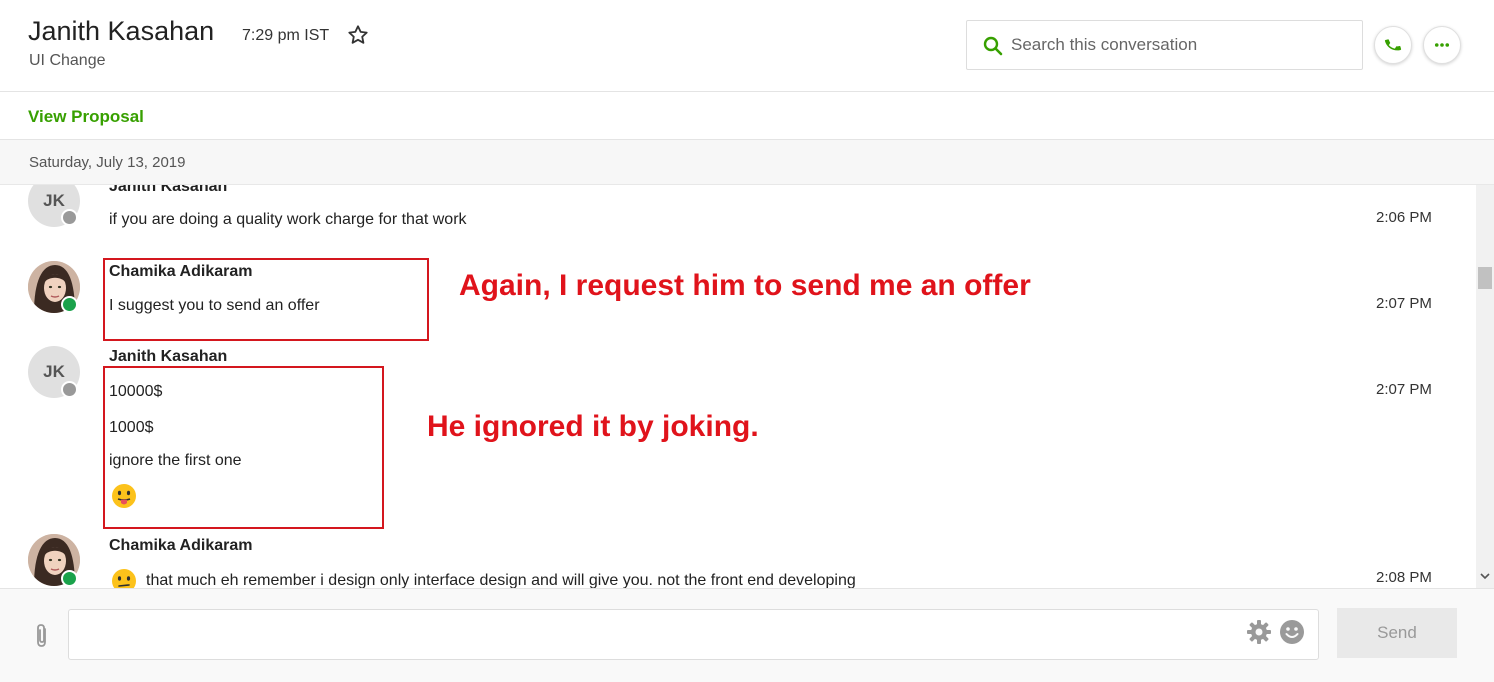 The height and width of the screenshot is (682, 1494). Describe the element at coordinates (747, 116) in the screenshot. I see `proposal-bar: View Proposal` at that location.